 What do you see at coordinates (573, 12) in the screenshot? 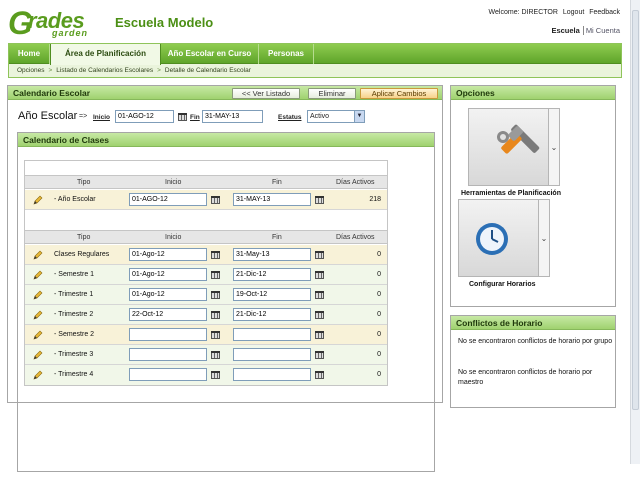
I see `logout-link: Logout` at bounding box center [573, 12].